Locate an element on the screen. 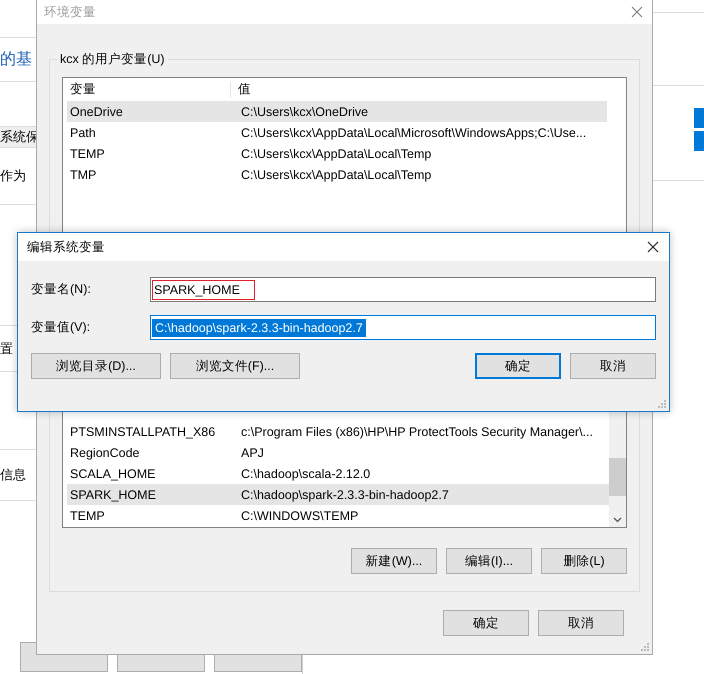 This screenshot has width=704, height=674. table-cell-text: C:\WINDOWS\TEMP is located at coordinates (300, 515).